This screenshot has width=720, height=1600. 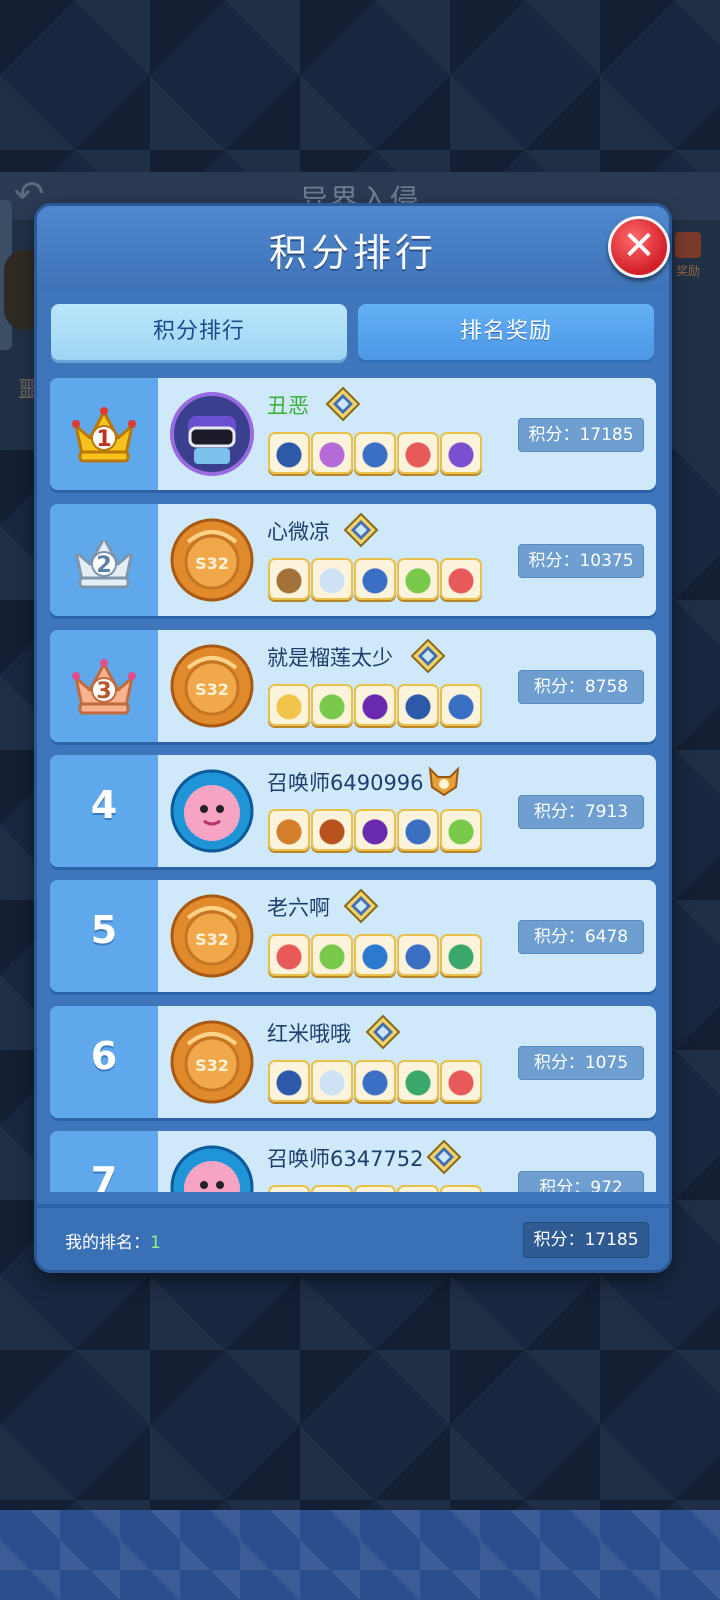 I want to click on rank-cell: 6, so click(x=104, y=1062).